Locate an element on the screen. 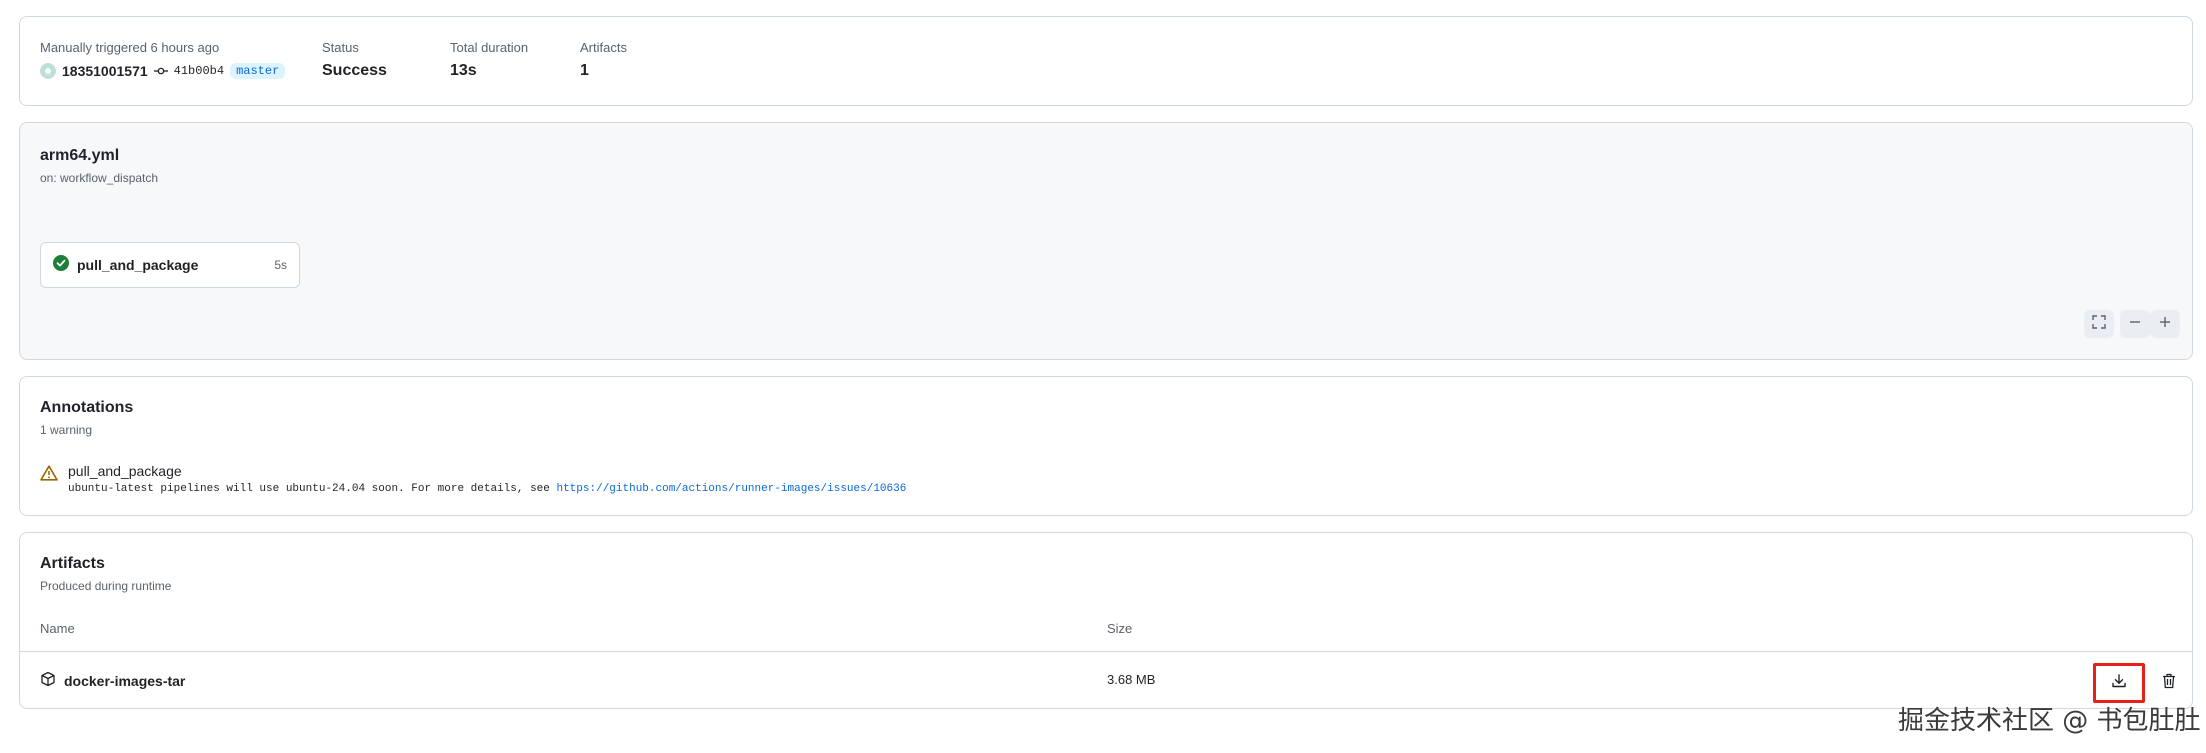  download-icon is located at coordinates (2119, 683).